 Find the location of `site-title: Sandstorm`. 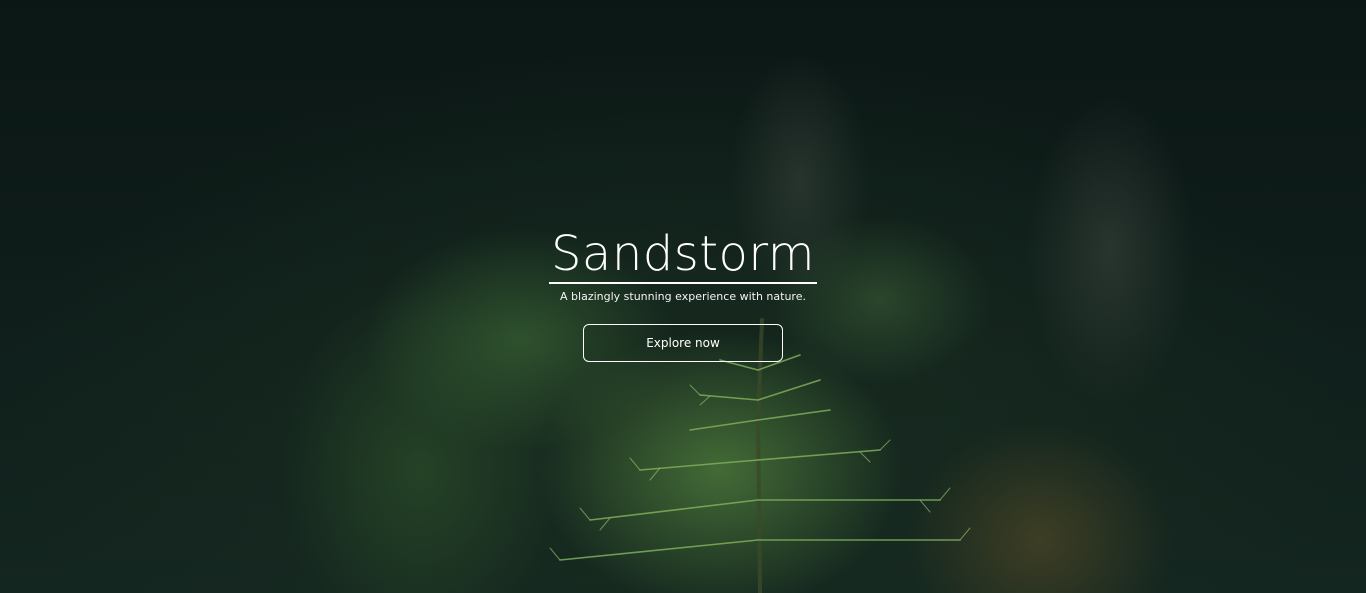

site-title: Sandstorm is located at coordinates (683, 254).